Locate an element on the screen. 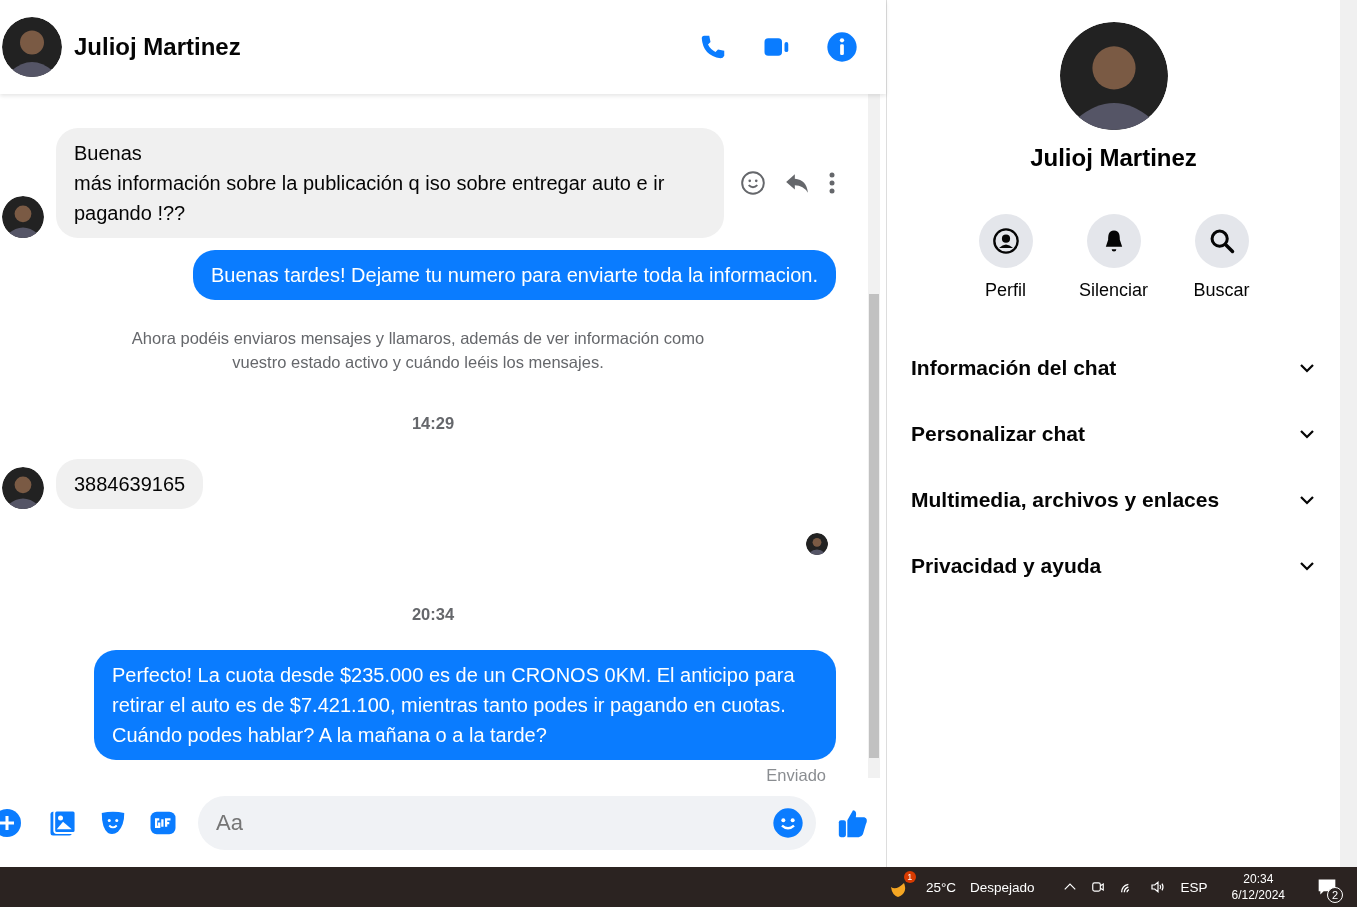 Image resolution: width=1357 pixels, height=907 pixels. contact-name: Julioj Martinez is located at coordinates (158, 47).